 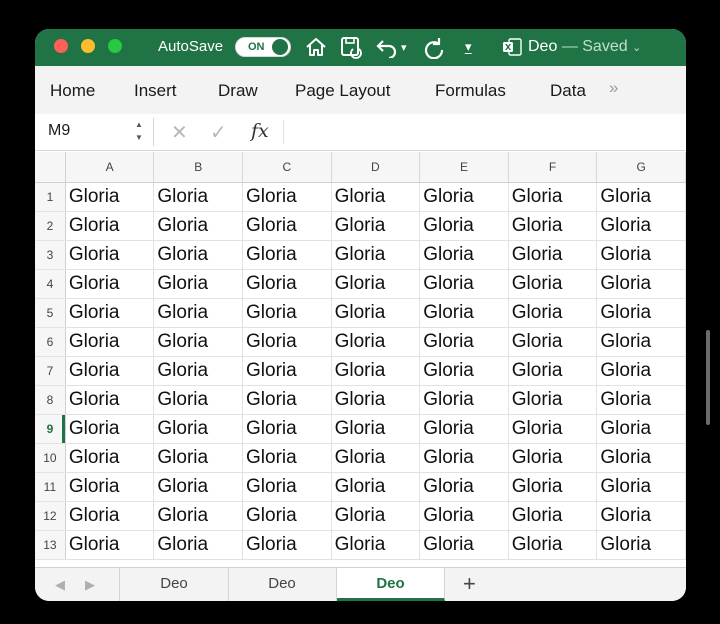 I want to click on cell-g7: Gloria, so click(x=641, y=371).